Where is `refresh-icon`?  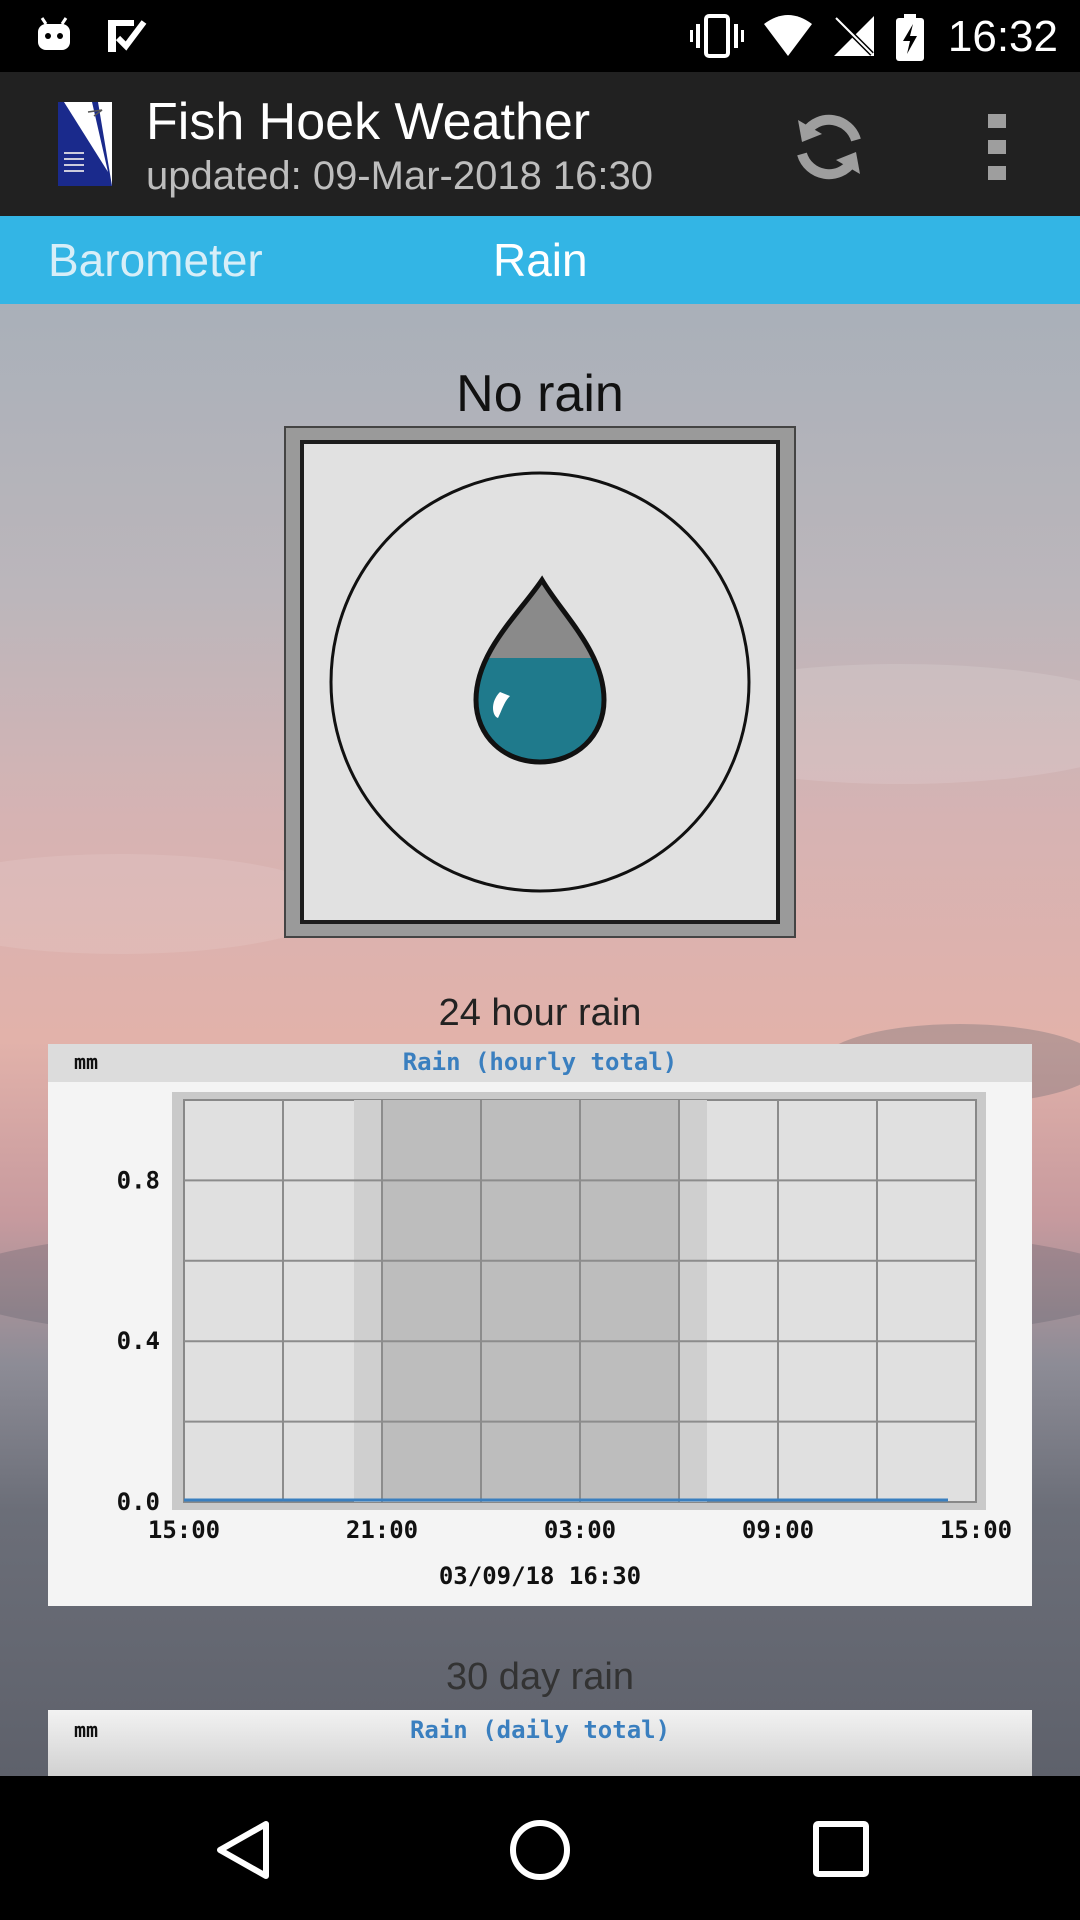 refresh-icon is located at coordinates (829, 147).